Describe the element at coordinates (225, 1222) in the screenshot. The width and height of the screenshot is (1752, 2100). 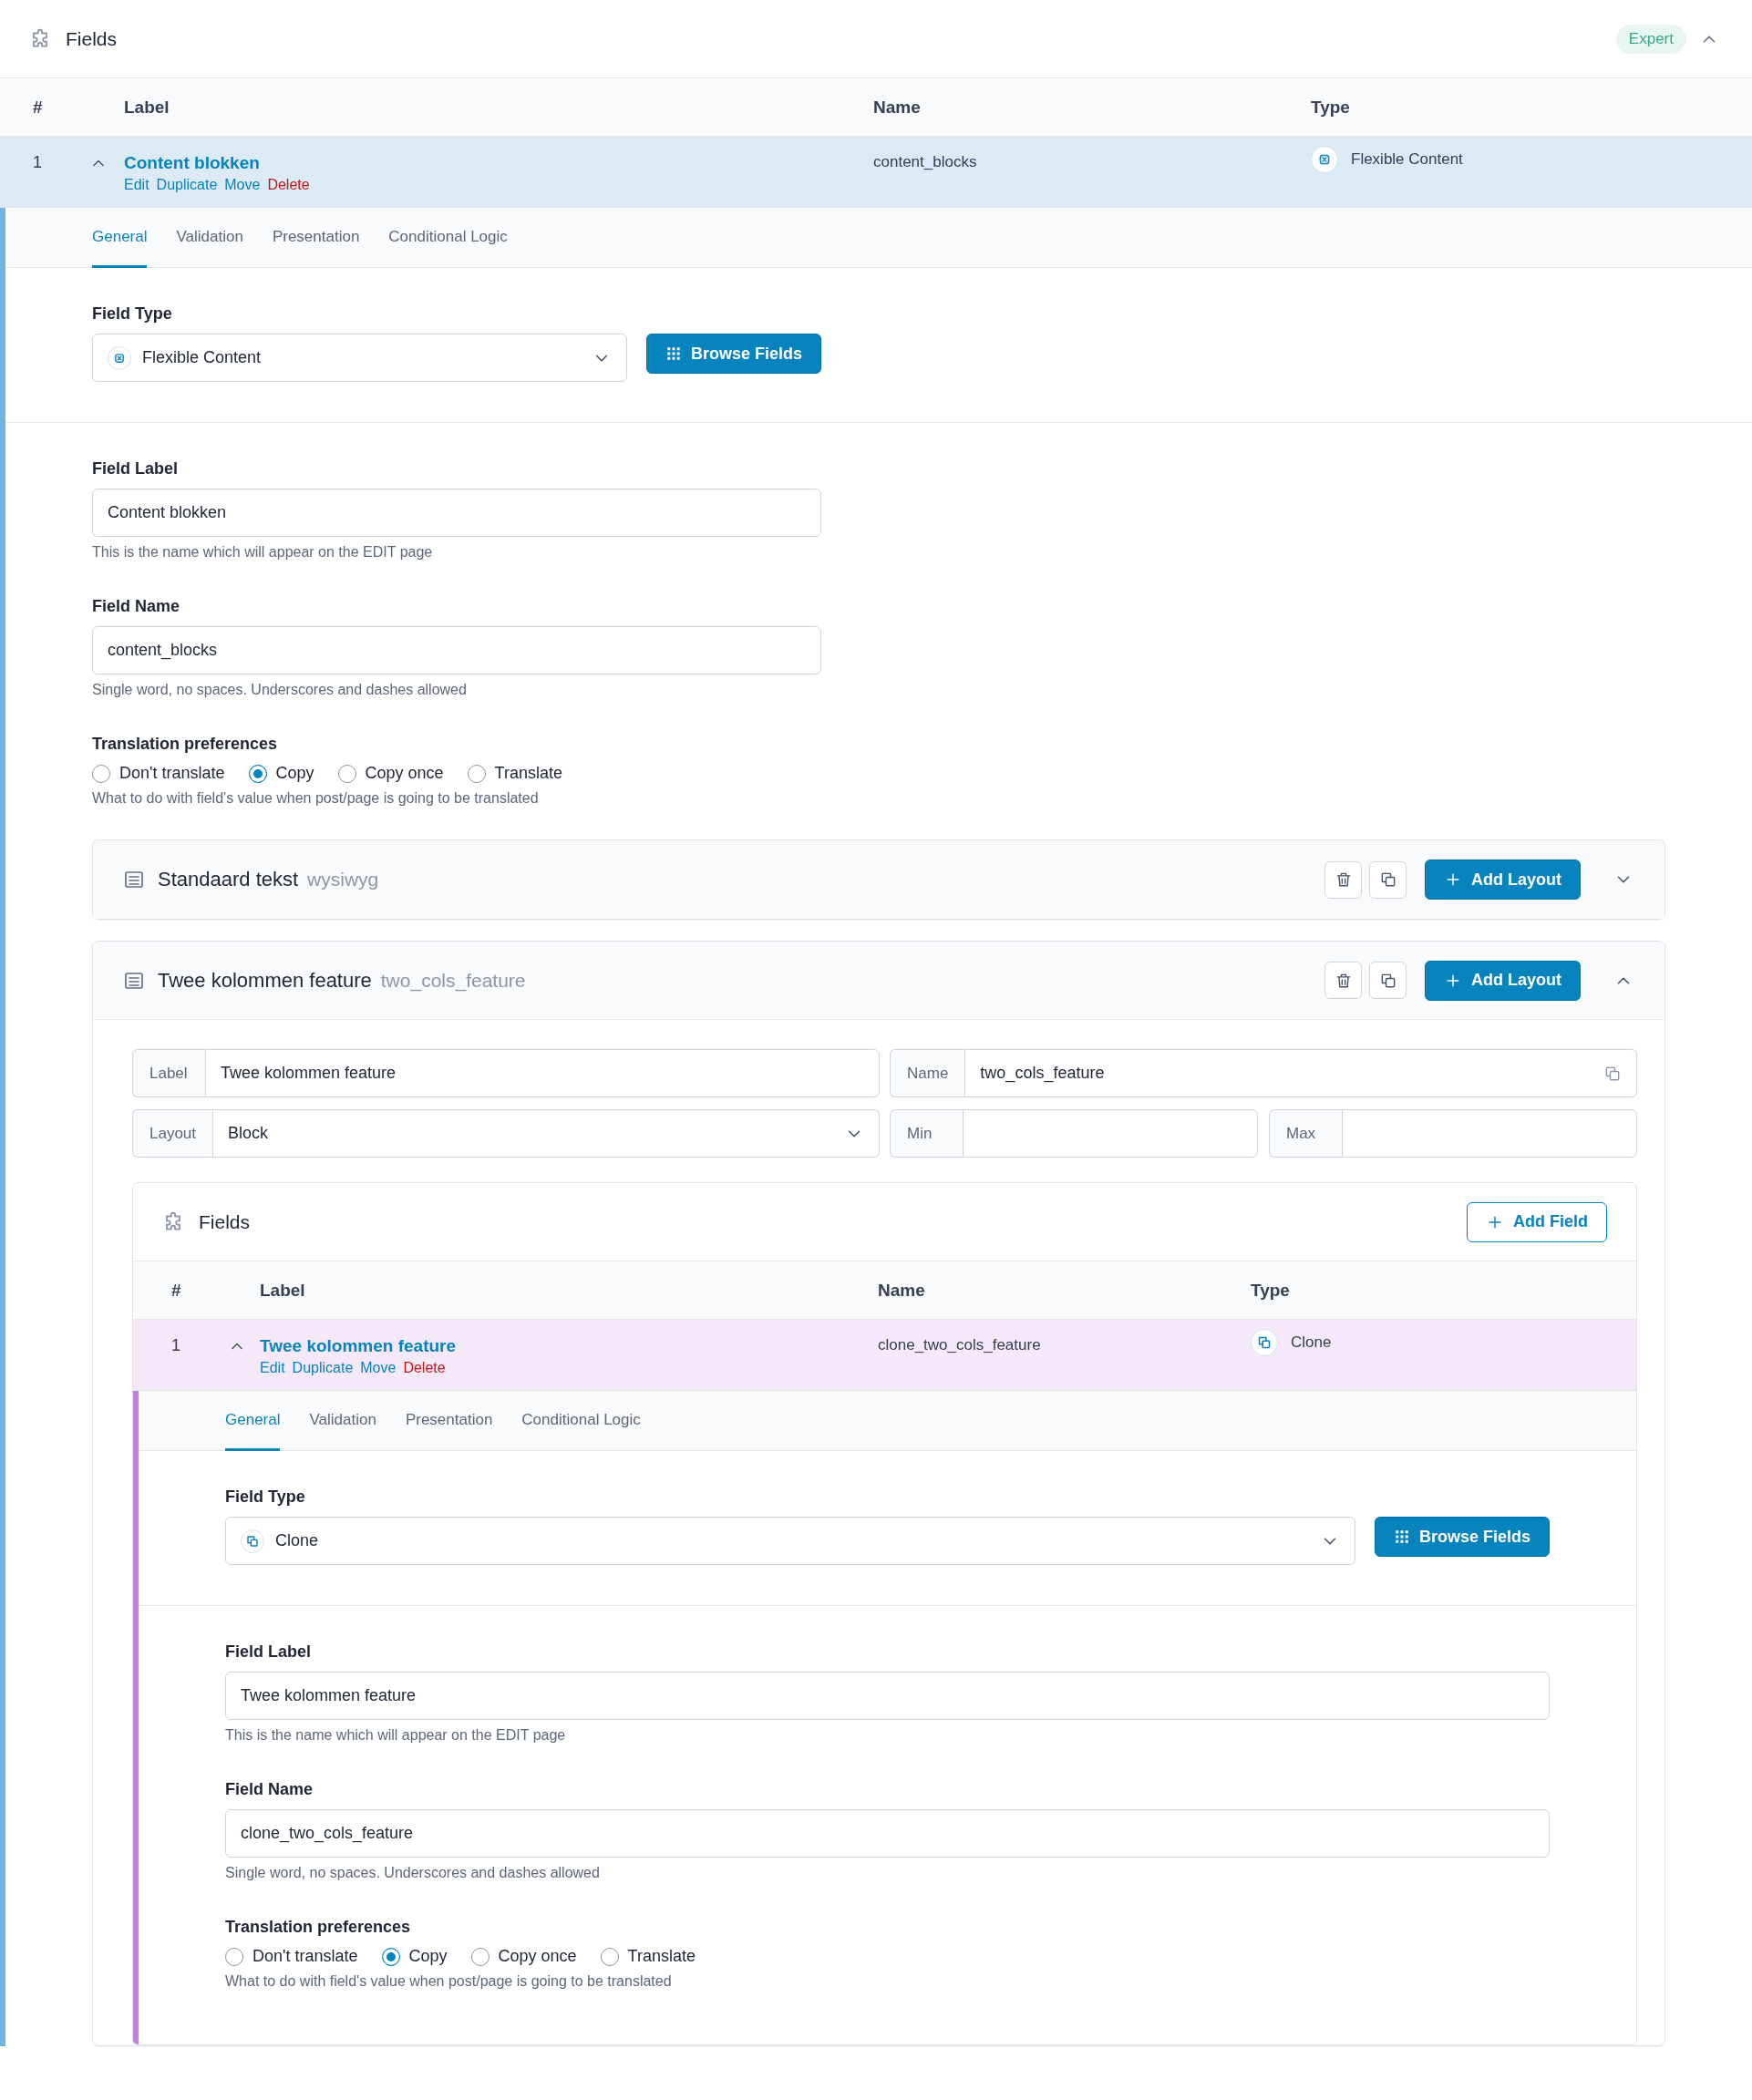
I see `panel-title: Fields` at that location.